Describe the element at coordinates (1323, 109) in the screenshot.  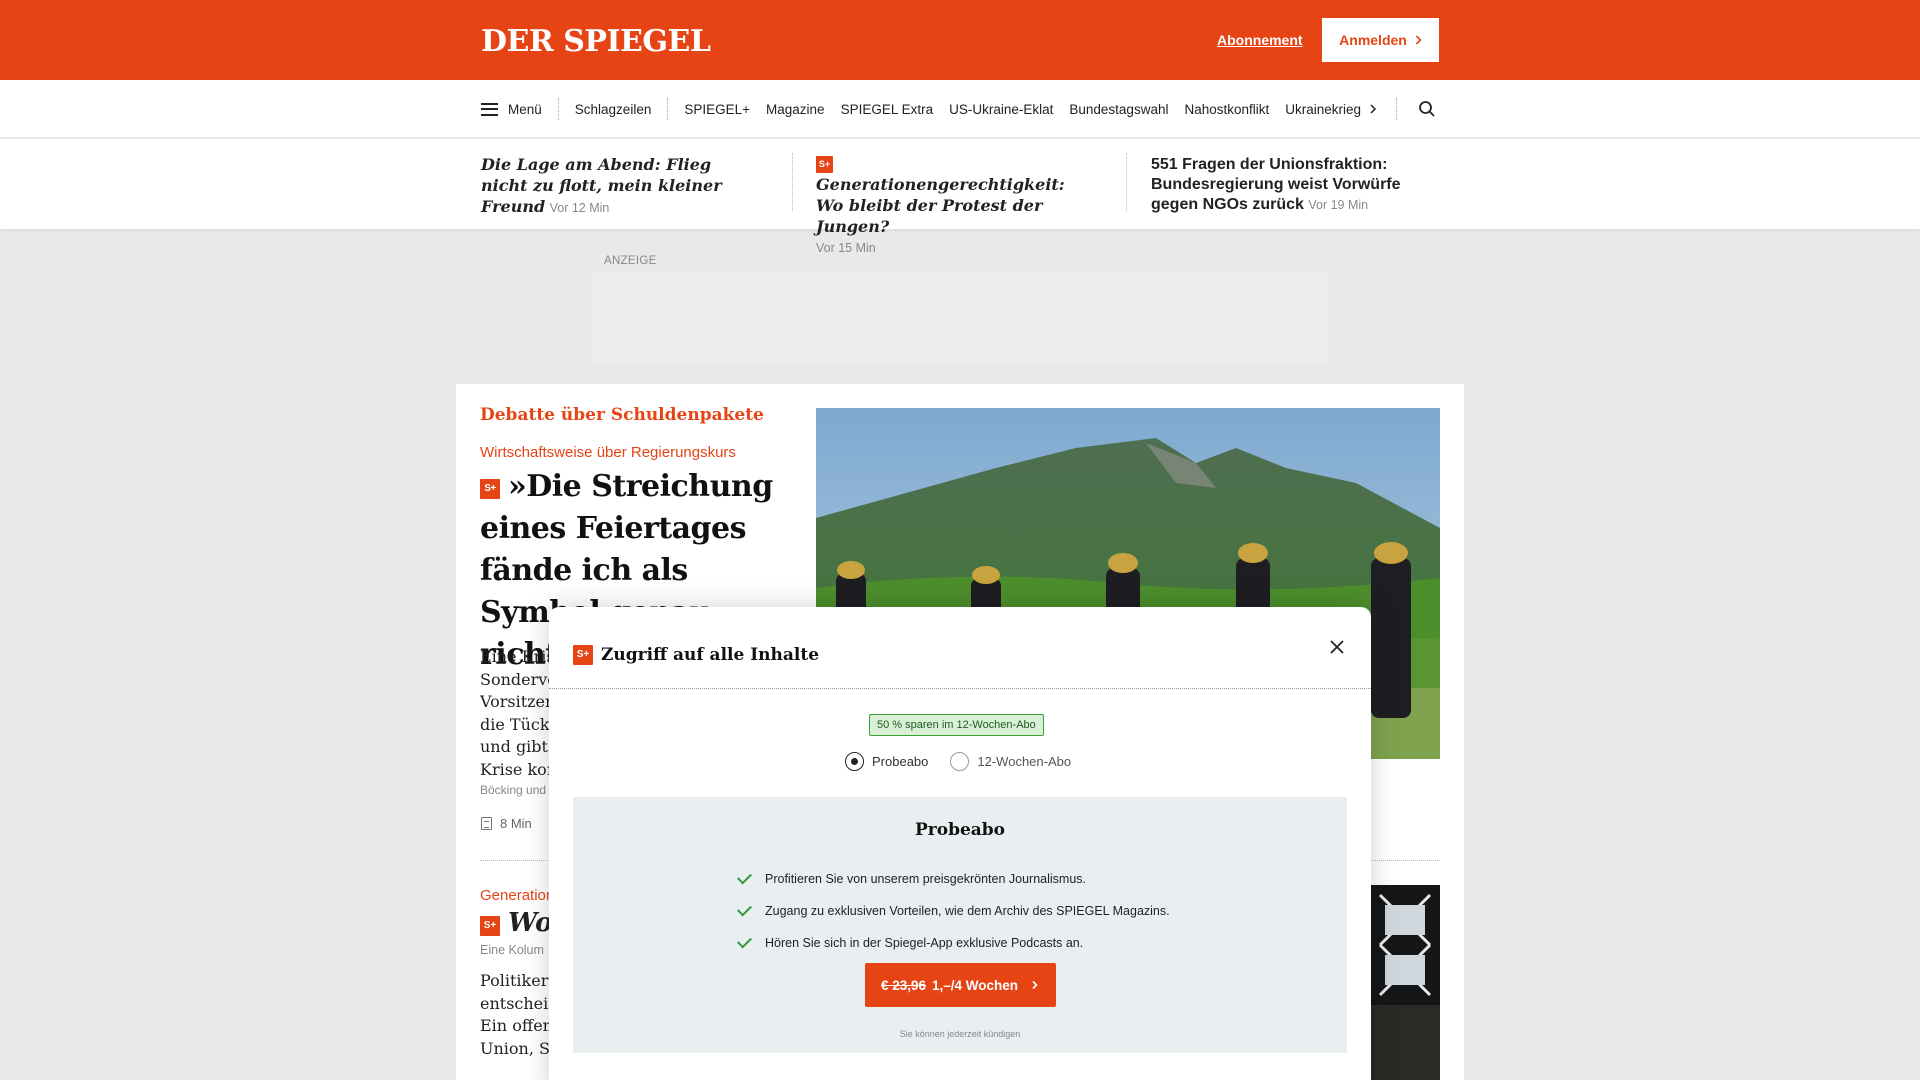
I see `nav-item-ukrainekrieg: Ukrainekrieg` at that location.